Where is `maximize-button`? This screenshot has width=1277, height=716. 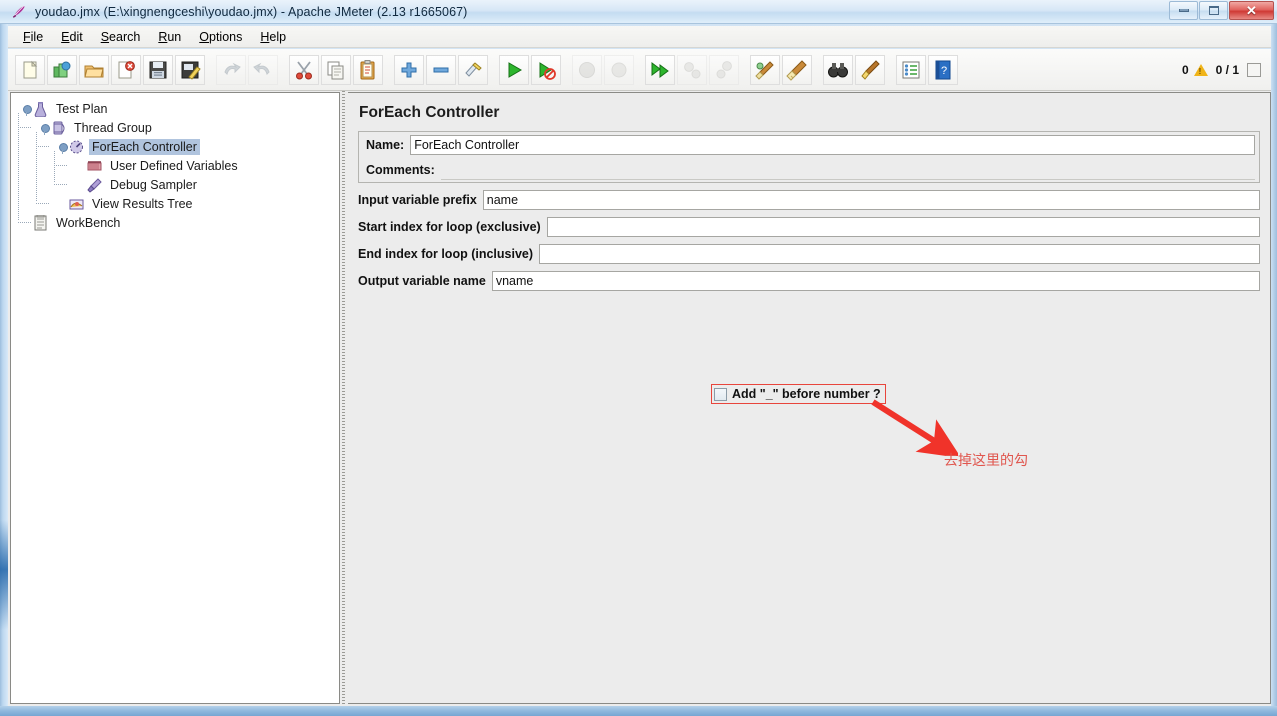 maximize-button is located at coordinates (1213, 10).